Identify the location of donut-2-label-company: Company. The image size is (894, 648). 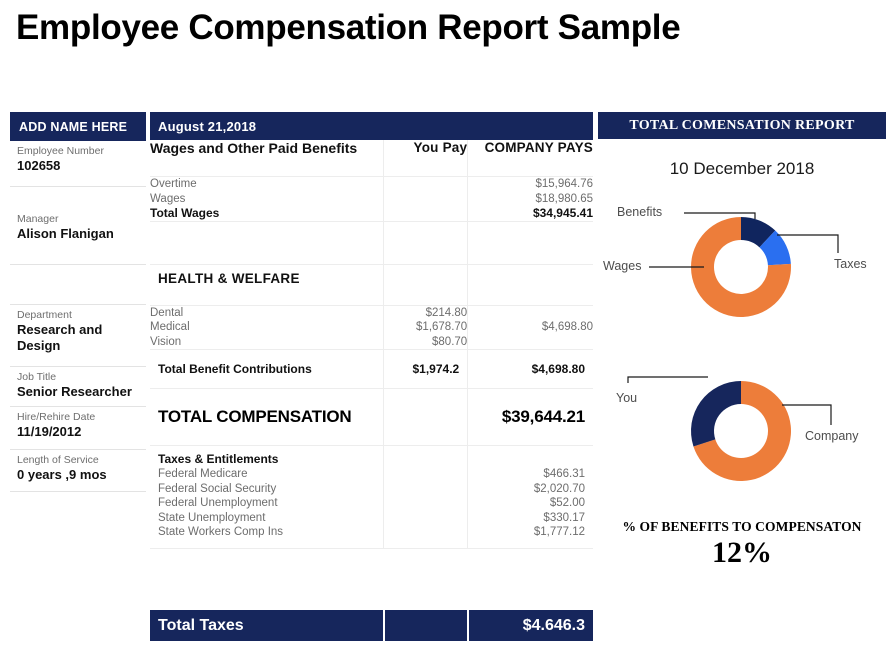
(832, 436).